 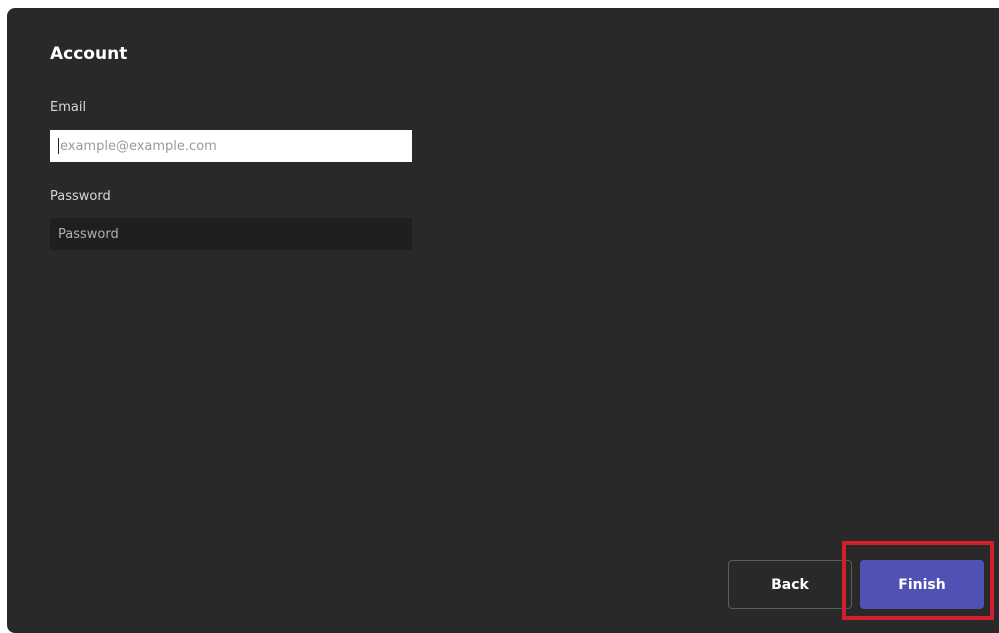 What do you see at coordinates (922, 584) in the screenshot?
I see `finish-button: Finish` at bounding box center [922, 584].